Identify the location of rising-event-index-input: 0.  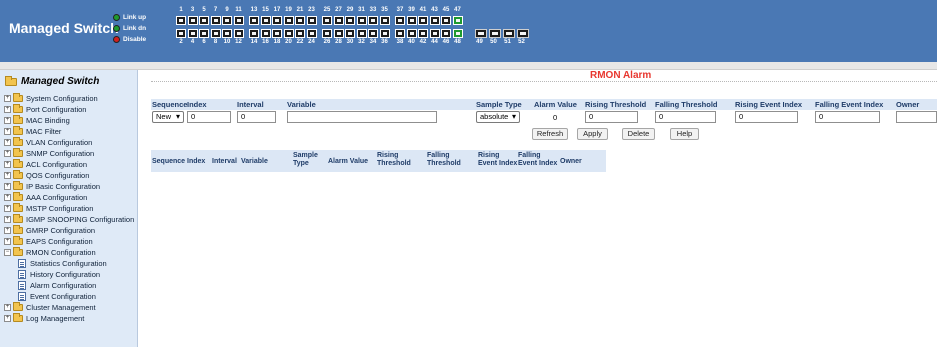
(766, 117).